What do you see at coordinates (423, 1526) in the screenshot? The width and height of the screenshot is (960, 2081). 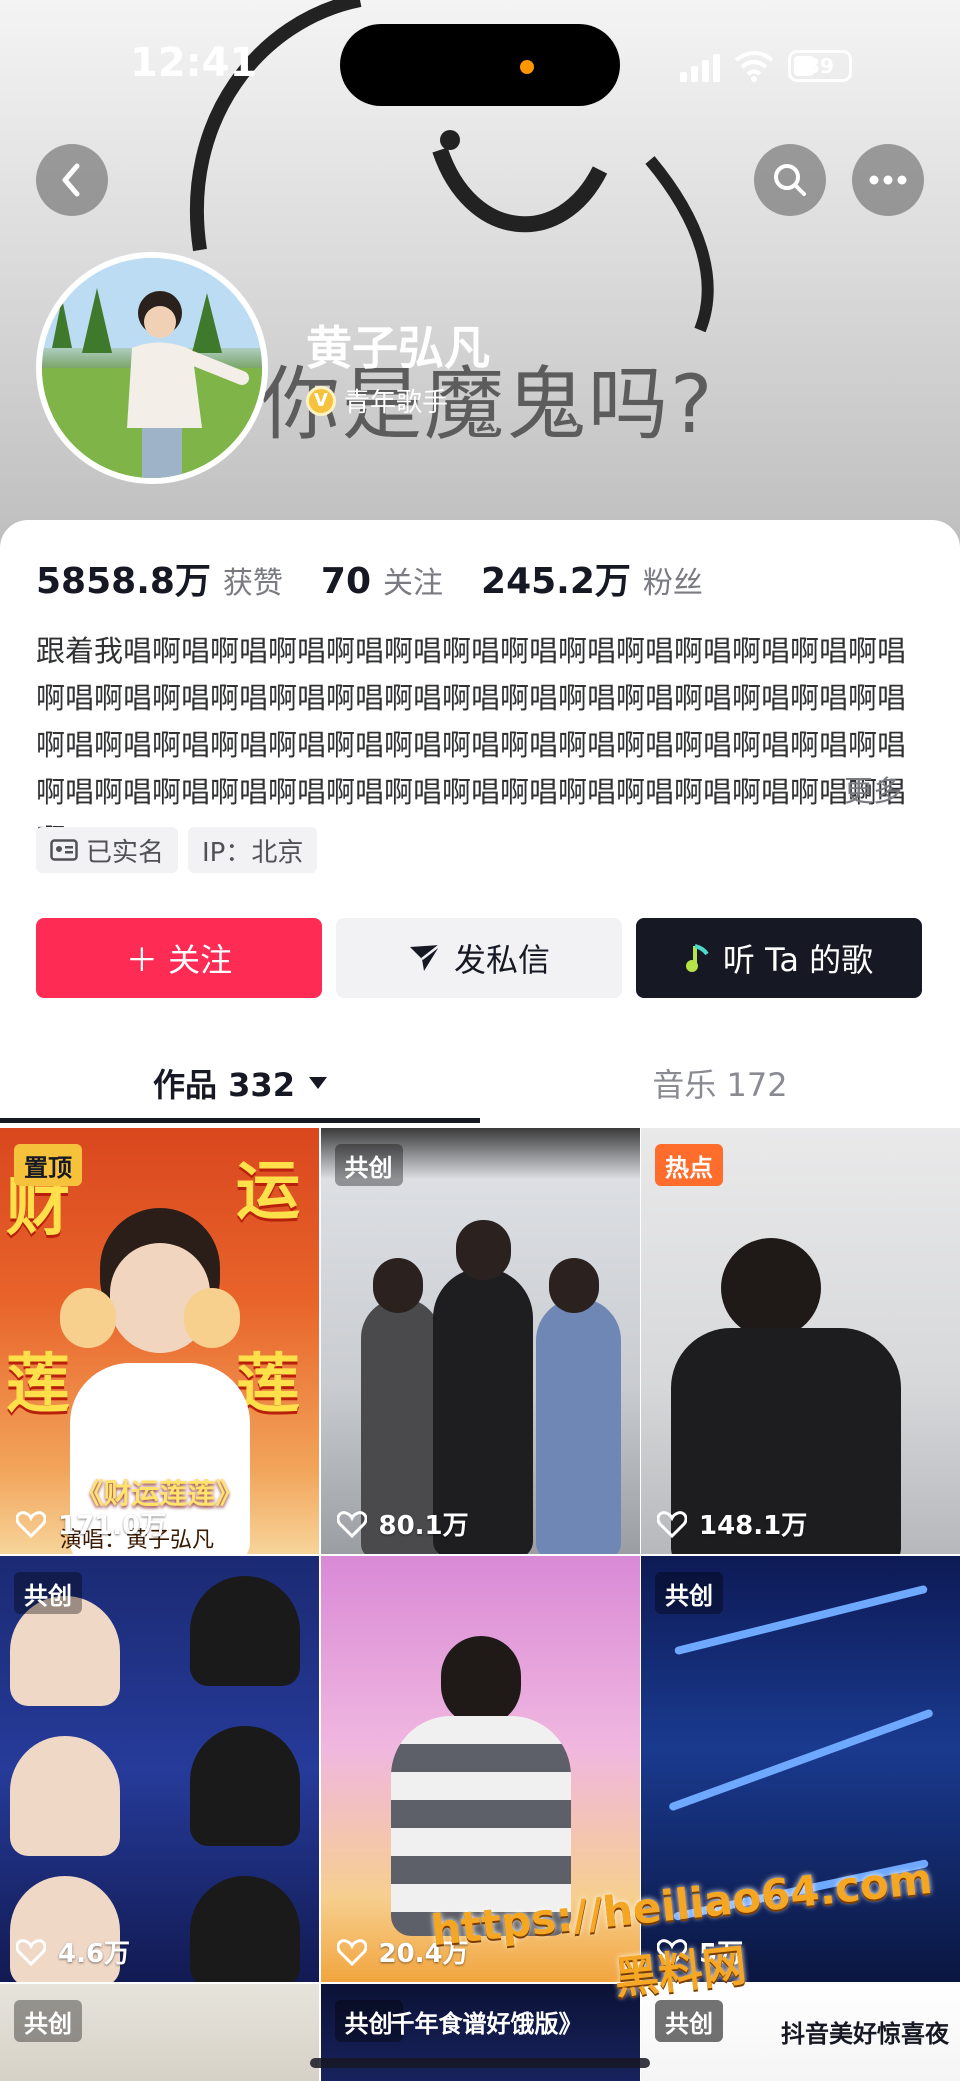 I see `like-count-value: 80.1万` at bounding box center [423, 1526].